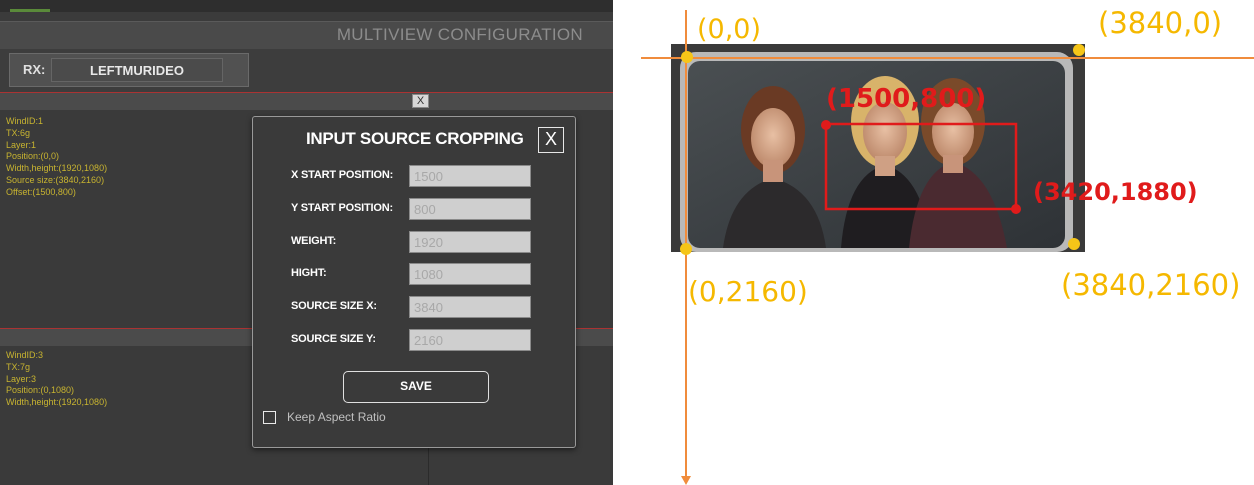  Describe the element at coordinates (55, 179) in the screenshot. I see `info-line: Source size:(3840,2160)` at that location.